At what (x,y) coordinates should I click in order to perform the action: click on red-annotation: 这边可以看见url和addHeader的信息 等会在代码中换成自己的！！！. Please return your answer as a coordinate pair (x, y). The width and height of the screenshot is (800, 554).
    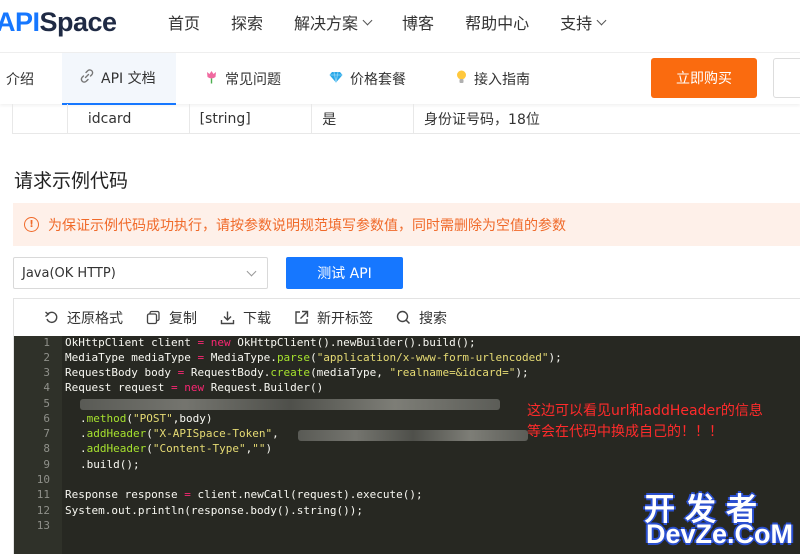
    Looking at the image, I should click on (645, 422).